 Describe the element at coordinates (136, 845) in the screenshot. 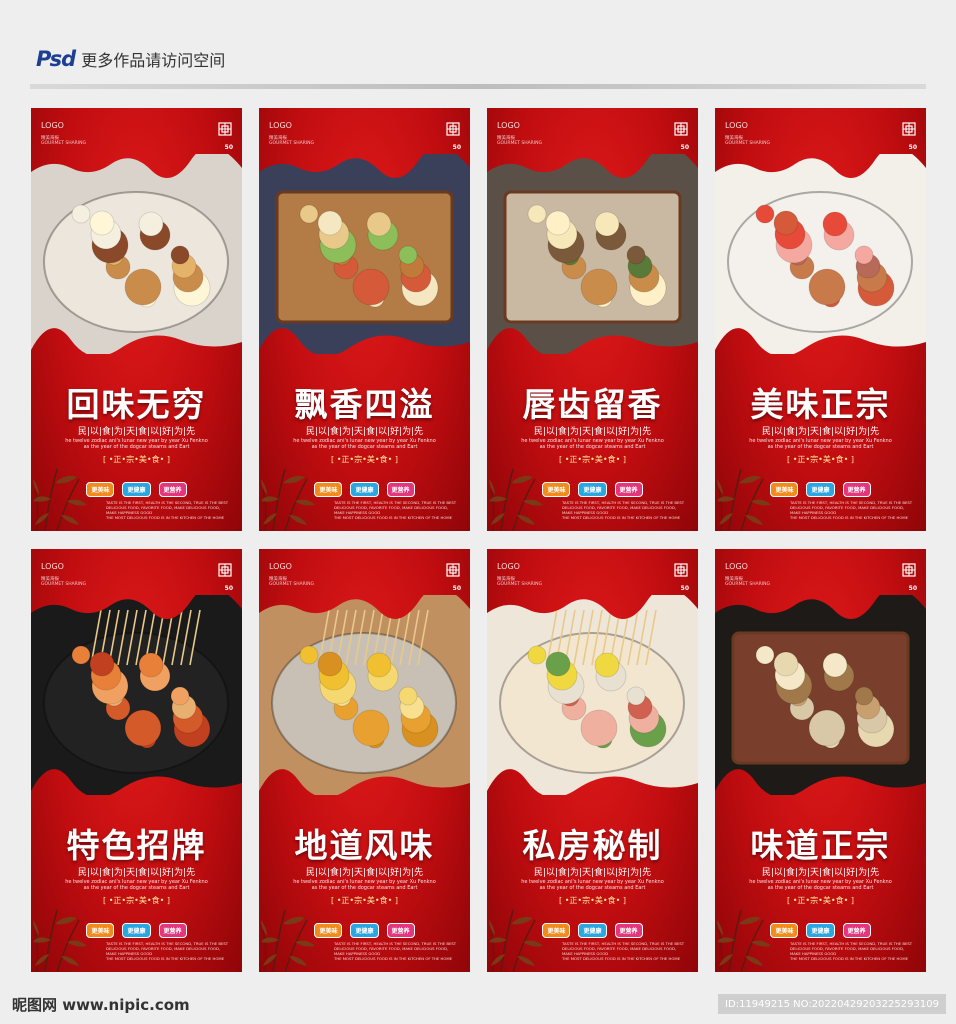

I see `poster-title: 特色招牌` at that location.